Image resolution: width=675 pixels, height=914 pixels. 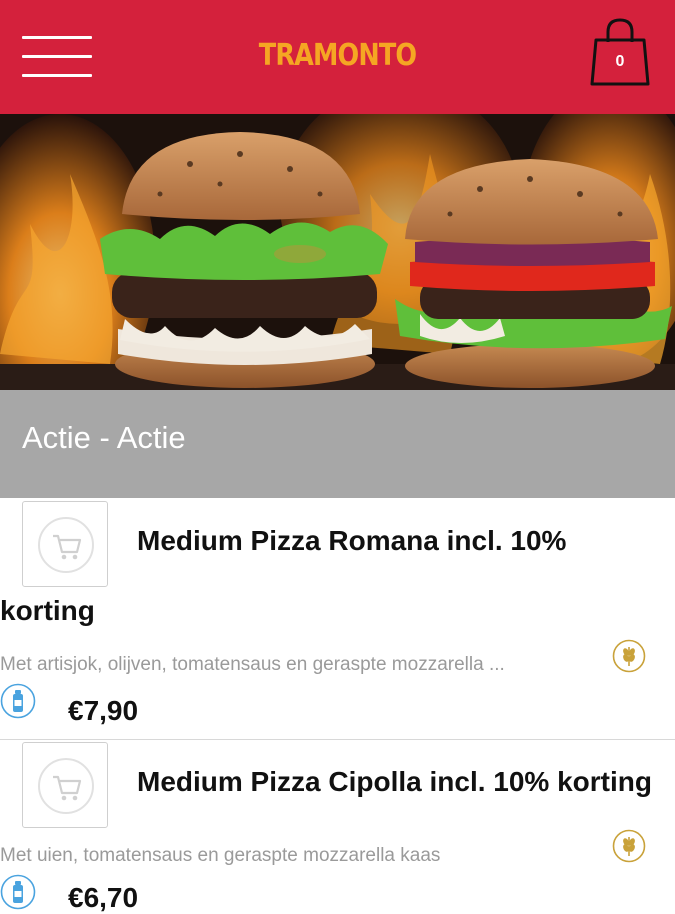 What do you see at coordinates (103, 710) in the screenshot?
I see `product-price: €7,90` at bounding box center [103, 710].